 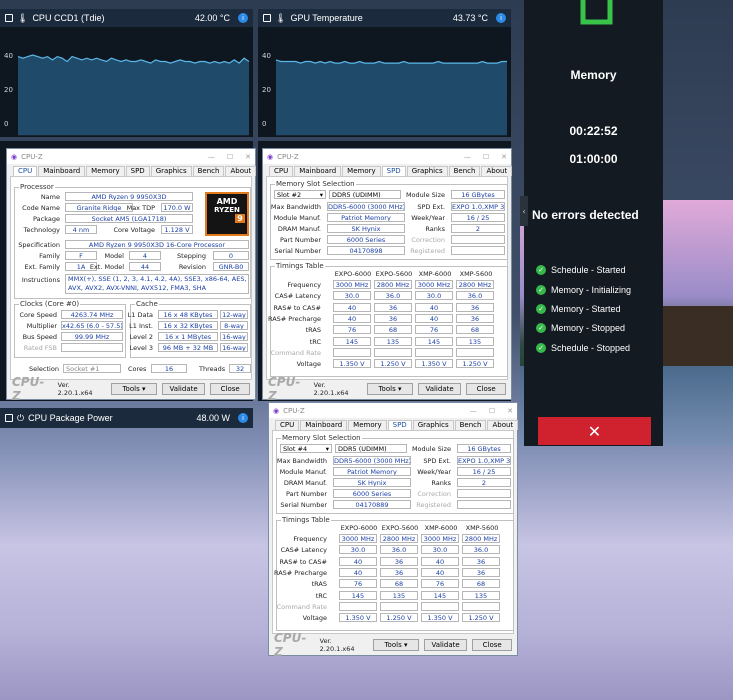 What do you see at coordinates (393, 410) in the screenshot?
I see `title-bar: ◉ CPU-Z — ☐ ✕` at bounding box center [393, 410].